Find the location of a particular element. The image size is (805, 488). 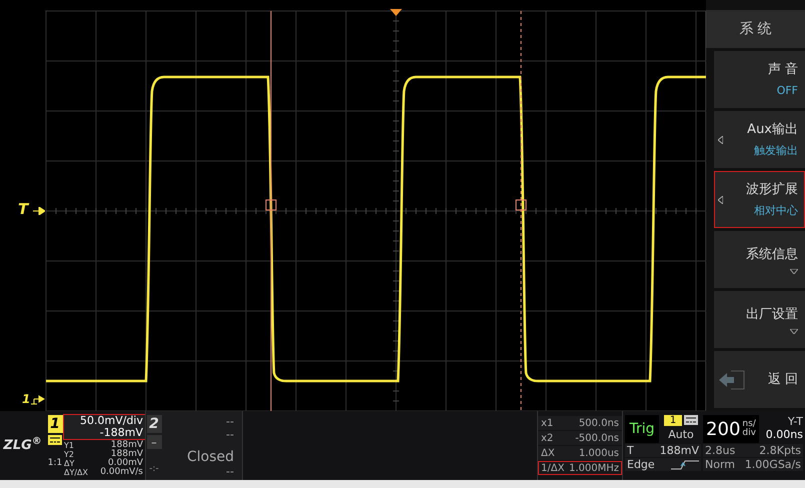

reading-label: ΔY/ΔX is located at coordinates (76, 472).